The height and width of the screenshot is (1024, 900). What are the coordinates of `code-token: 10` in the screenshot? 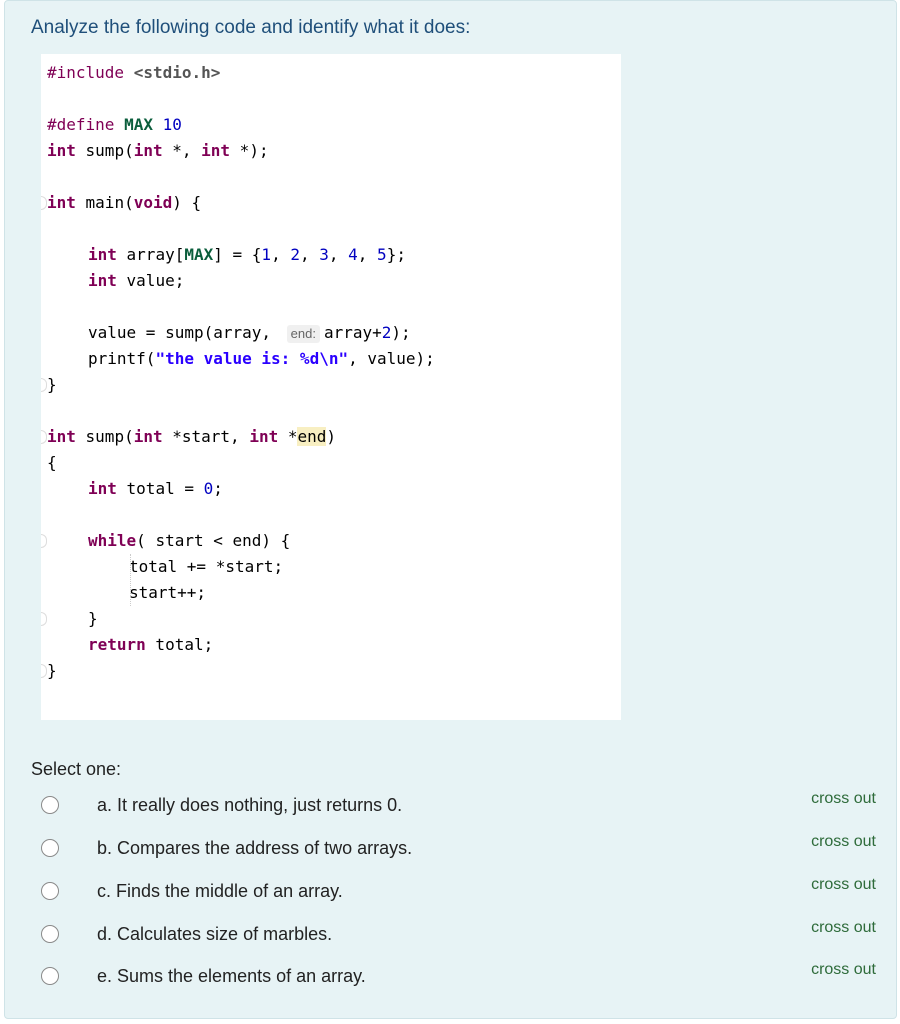 It's located at (172, 124).